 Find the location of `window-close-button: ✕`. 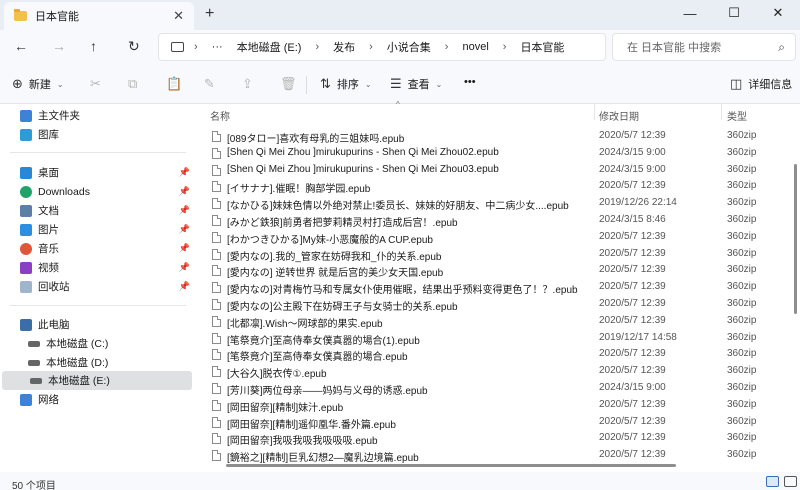

window-close-button: ✕ is located at coordinates (778, 13).